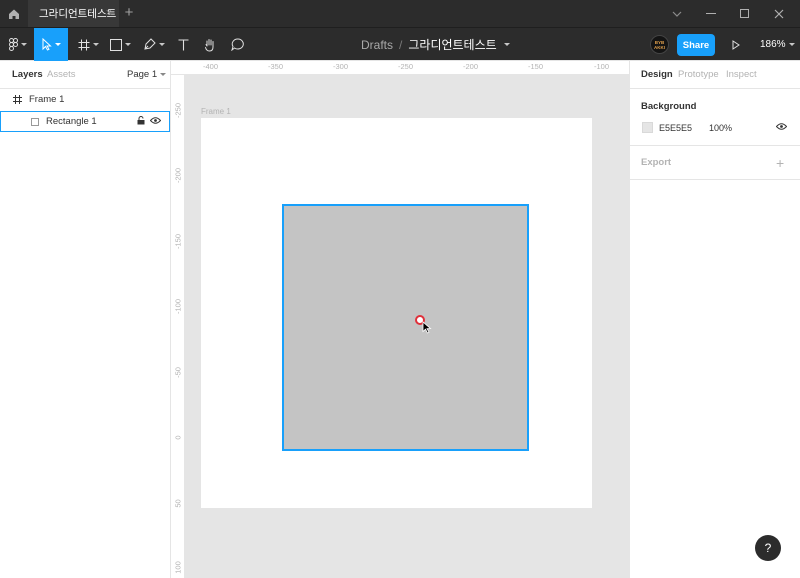 The width and height of the screenshot is (800, 578). Describe the element at coordinates (150, 44) in the screenshot. I see `pen-icon` at that location.